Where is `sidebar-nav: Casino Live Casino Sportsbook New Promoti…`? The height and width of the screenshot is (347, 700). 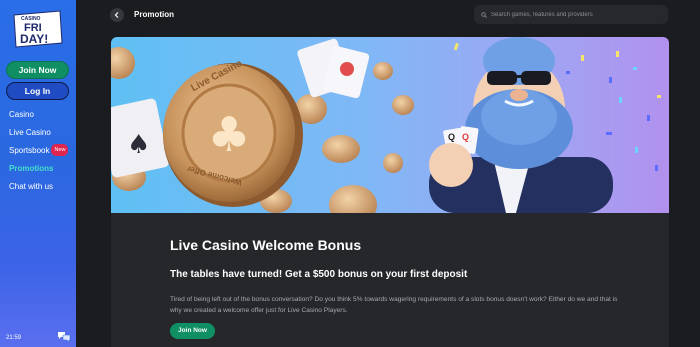
sidebar-nav: Casino Live Casino Sportsbook New Promoti… is located at coordinates (39, 155).